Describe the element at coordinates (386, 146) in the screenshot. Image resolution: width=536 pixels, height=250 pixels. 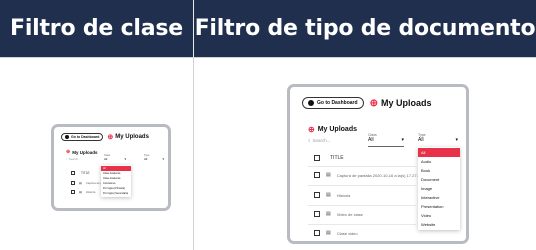
I see `class-filter-underline` at that location.